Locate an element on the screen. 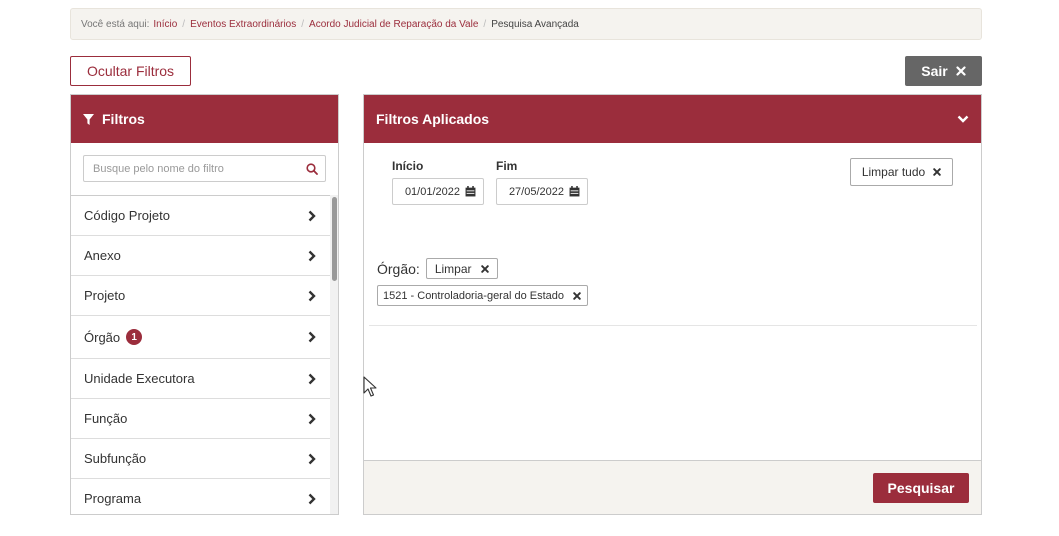 This screenshot has width=1059, height=536. start-date-input: 01/01/2022 is located at coordinates (438, 191).